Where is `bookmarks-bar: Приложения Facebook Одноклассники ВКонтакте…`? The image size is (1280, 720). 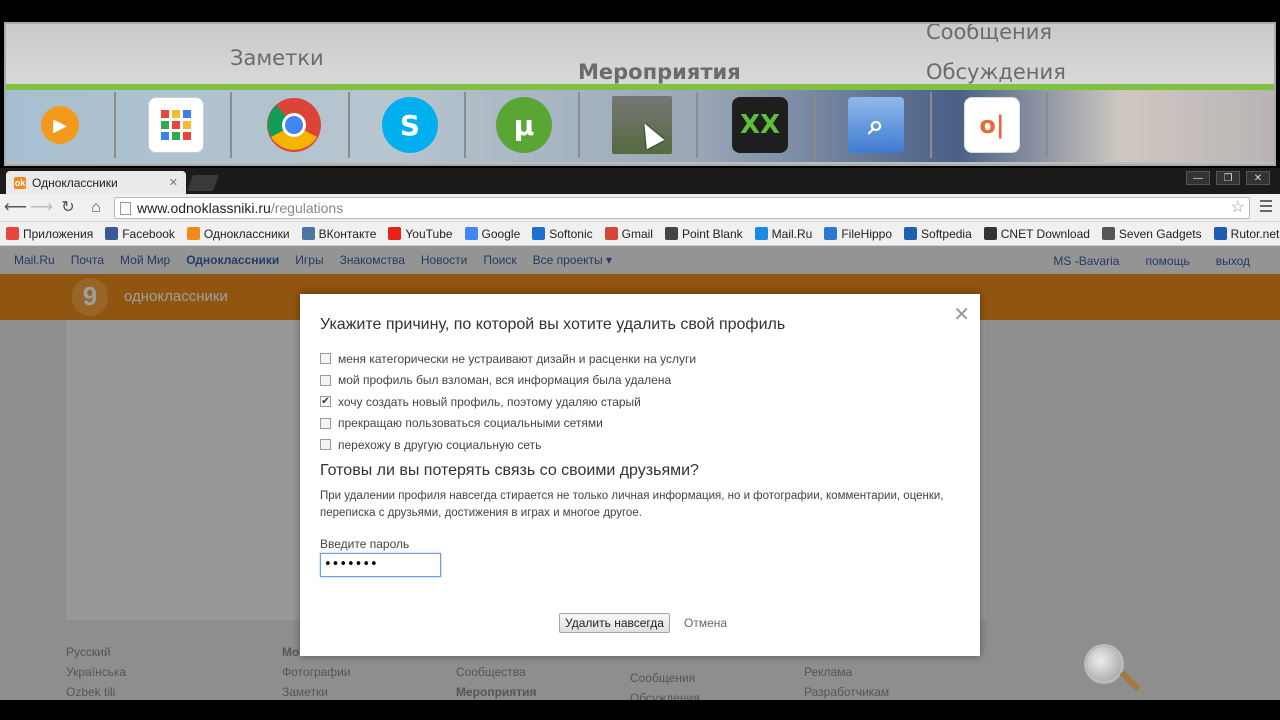 bookmarks-bar: Приложения Facebook Одноклассники ВКонтакте… is located at coordinates (640, 234).